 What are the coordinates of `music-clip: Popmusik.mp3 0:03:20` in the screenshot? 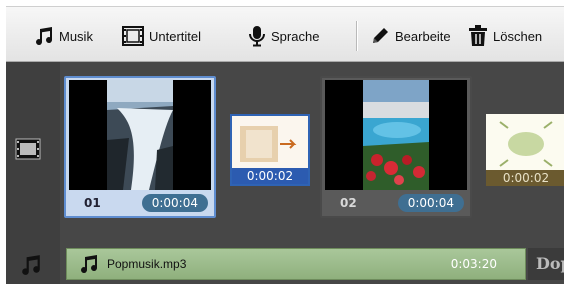 It's located at (296, 264).